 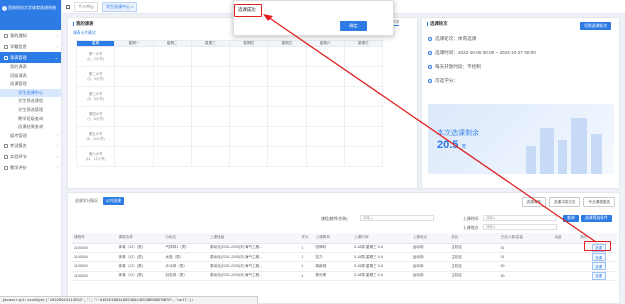 What do you see at coordinates (18, 66) in the screenshot?
I see `sidebar-item-label: 我的课表` at bounding box center [18, 66].